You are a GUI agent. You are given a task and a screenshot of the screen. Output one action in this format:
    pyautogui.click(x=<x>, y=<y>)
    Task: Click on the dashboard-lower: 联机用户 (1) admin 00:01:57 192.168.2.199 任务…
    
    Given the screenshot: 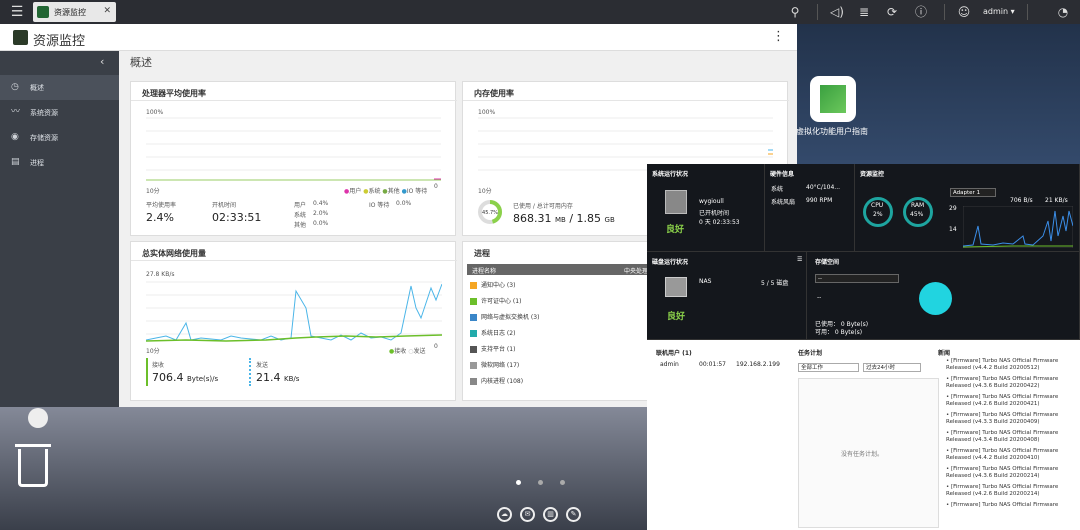 What is the action you would take?
    pyautogui.click(x=863, y=435)
    